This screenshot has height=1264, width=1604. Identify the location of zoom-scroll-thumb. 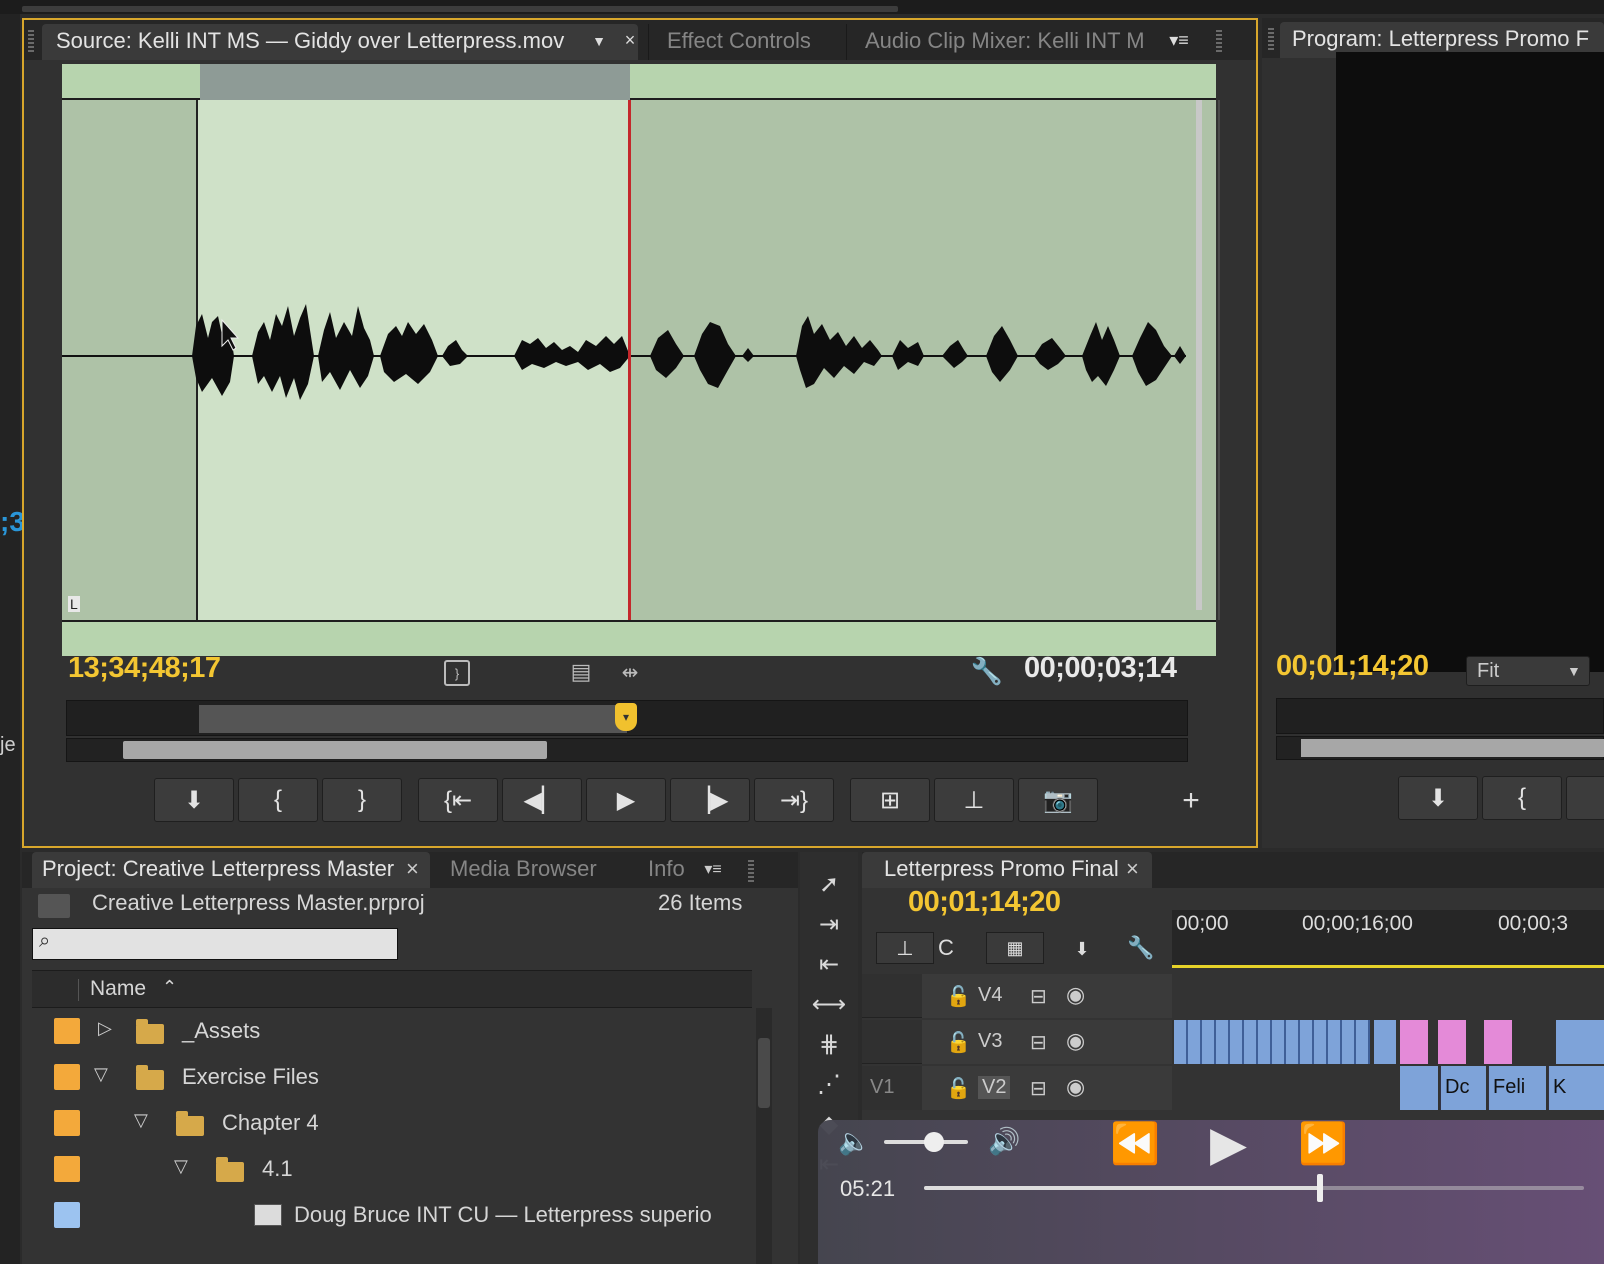
(1452, 748).